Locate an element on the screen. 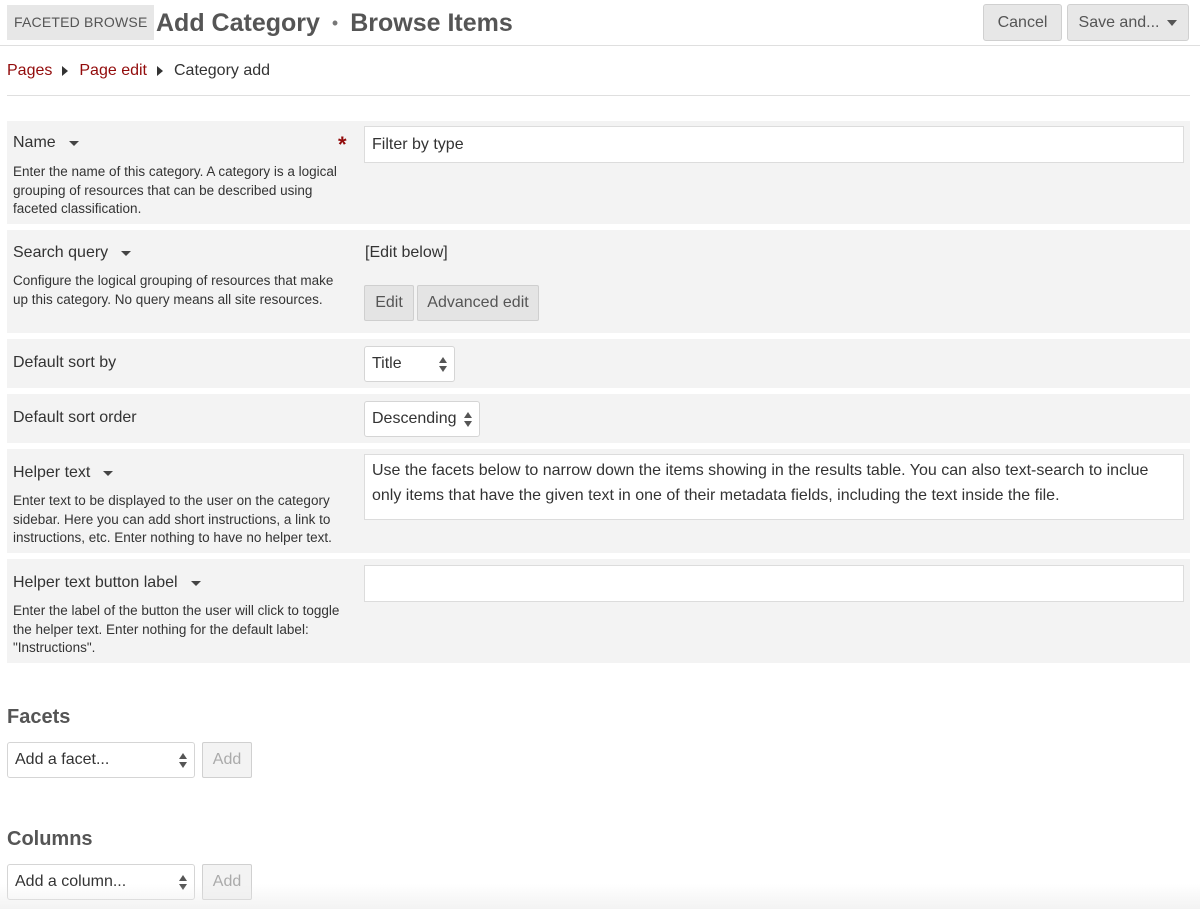  add-facet-button: Add is located at coordinates (227, 760).